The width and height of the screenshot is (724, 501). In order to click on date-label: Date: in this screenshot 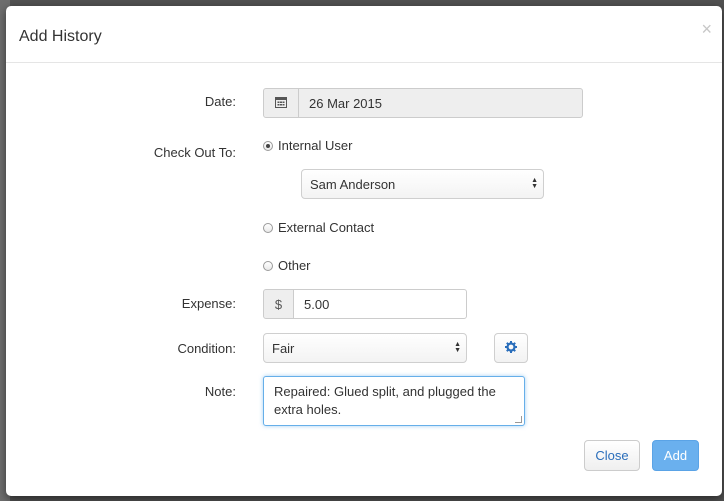, I will do `click(220, 101)`.